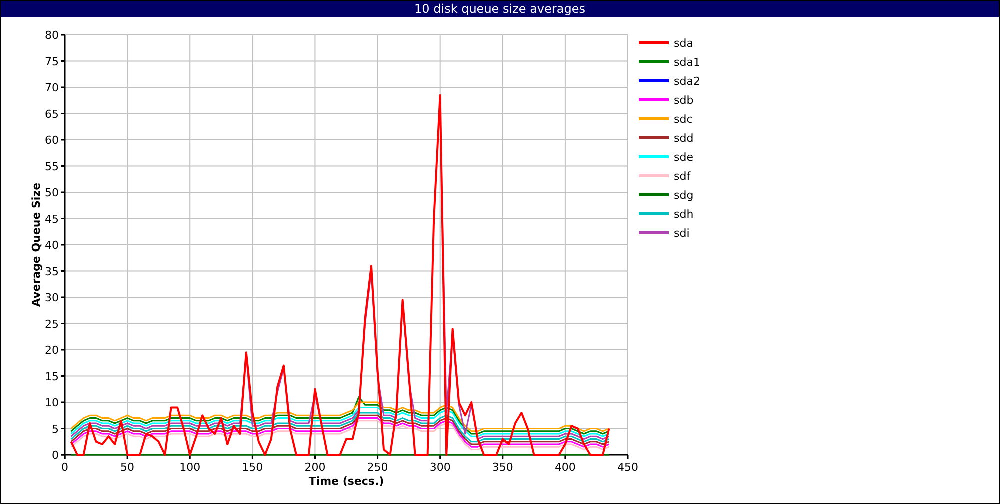 The width and height of the screenshot is (1000, 504). I want to click on axis-tick-label: 20, so click(52, 350).